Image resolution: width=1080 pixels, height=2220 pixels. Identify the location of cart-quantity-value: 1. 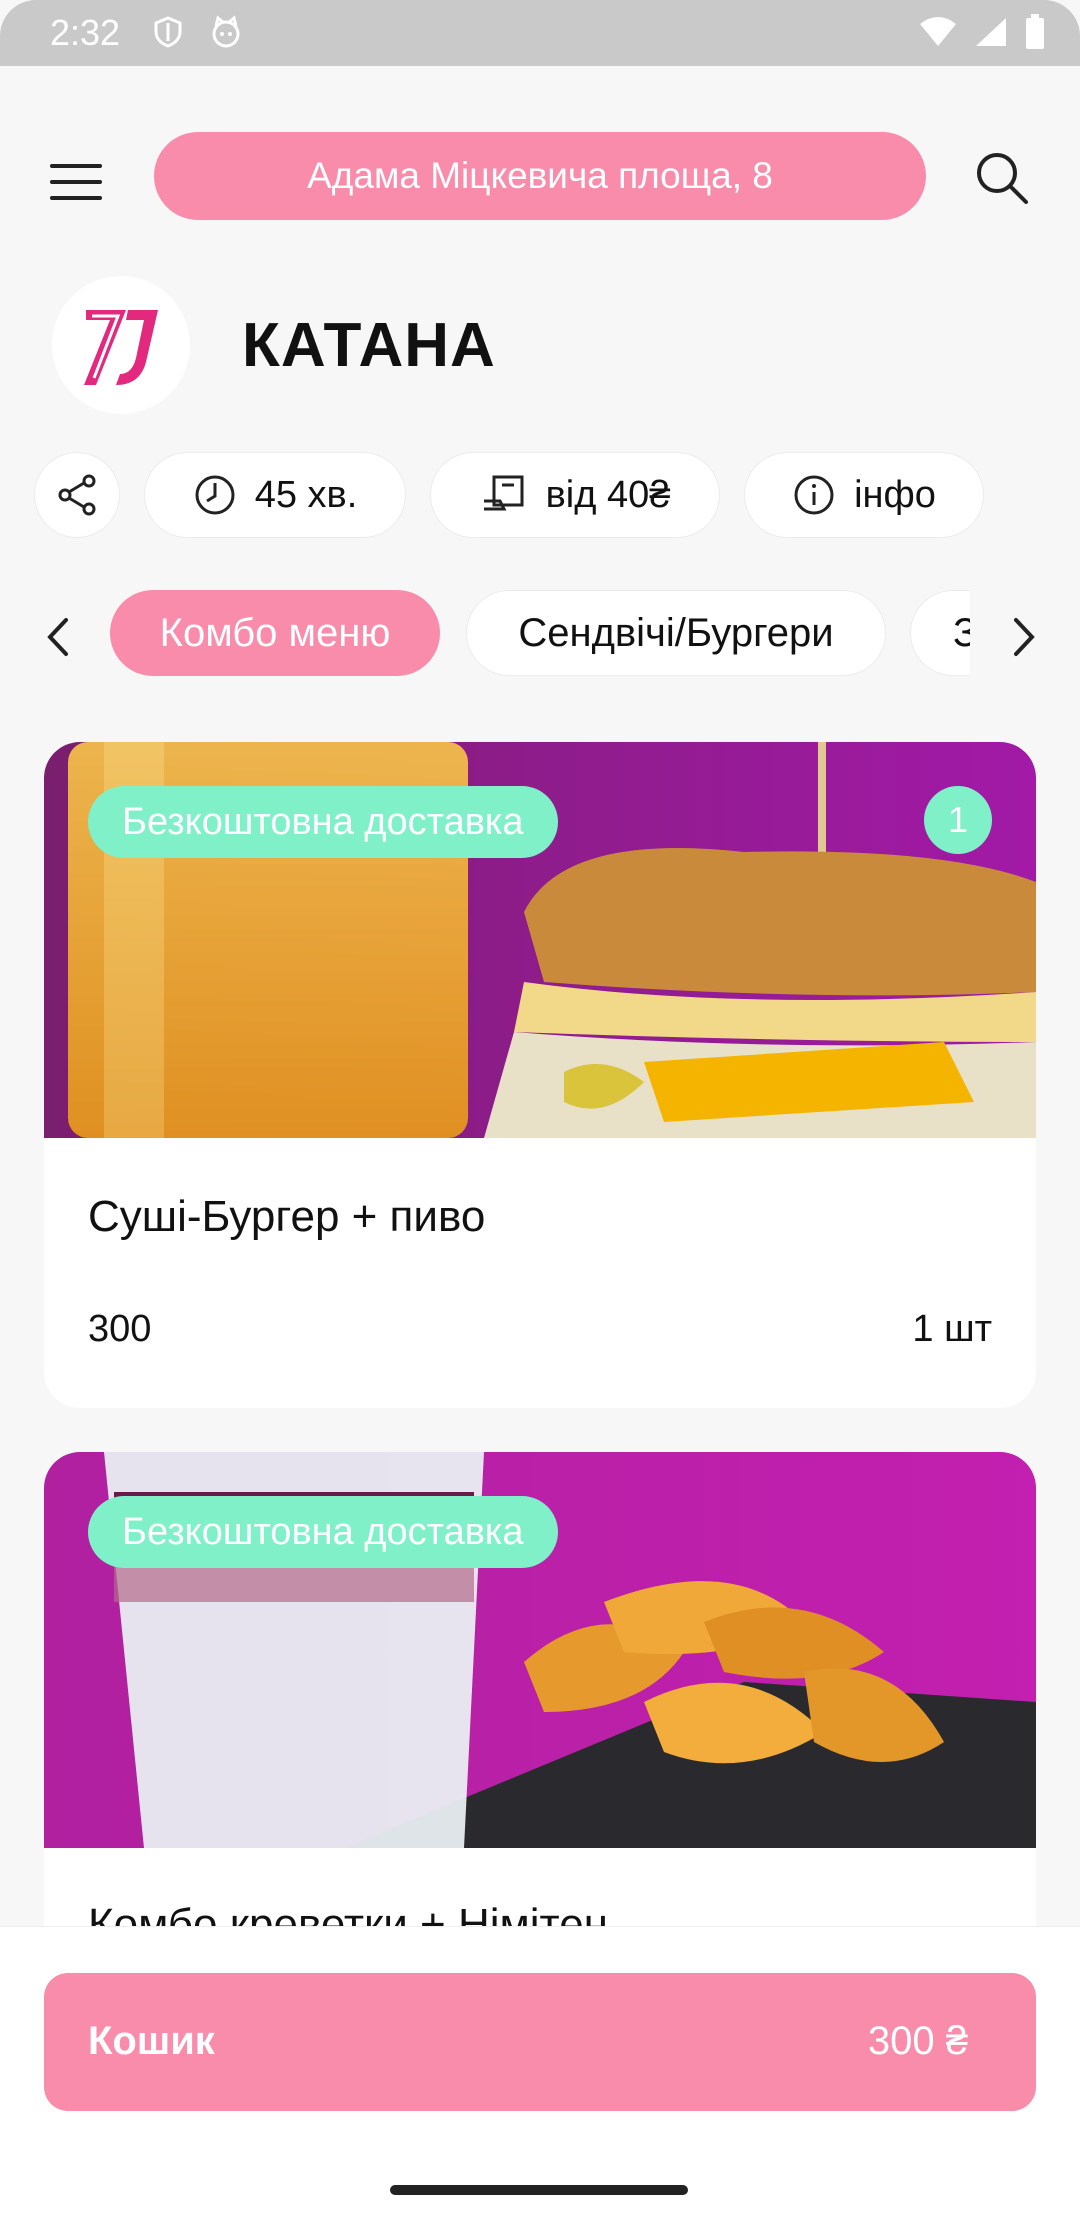
(958, 819).